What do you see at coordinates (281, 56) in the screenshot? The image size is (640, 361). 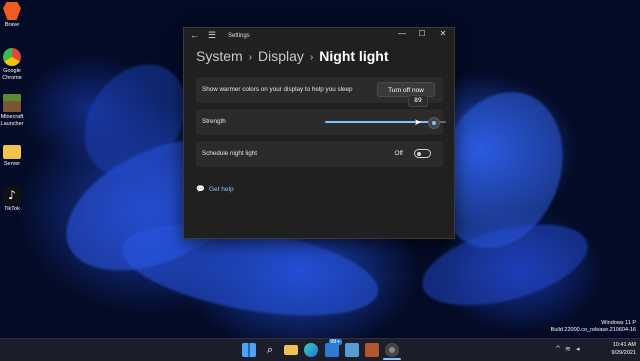 I see `breadcrumb-display: Display` at bounding box center [281, 56].